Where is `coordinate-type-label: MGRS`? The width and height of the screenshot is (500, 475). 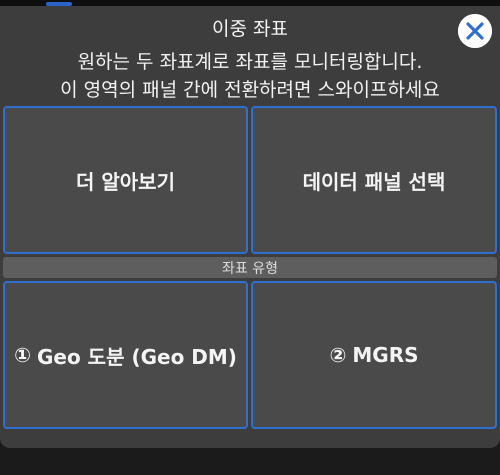
coordinate-type-label: MGRS is located at coordinates (385, 355).